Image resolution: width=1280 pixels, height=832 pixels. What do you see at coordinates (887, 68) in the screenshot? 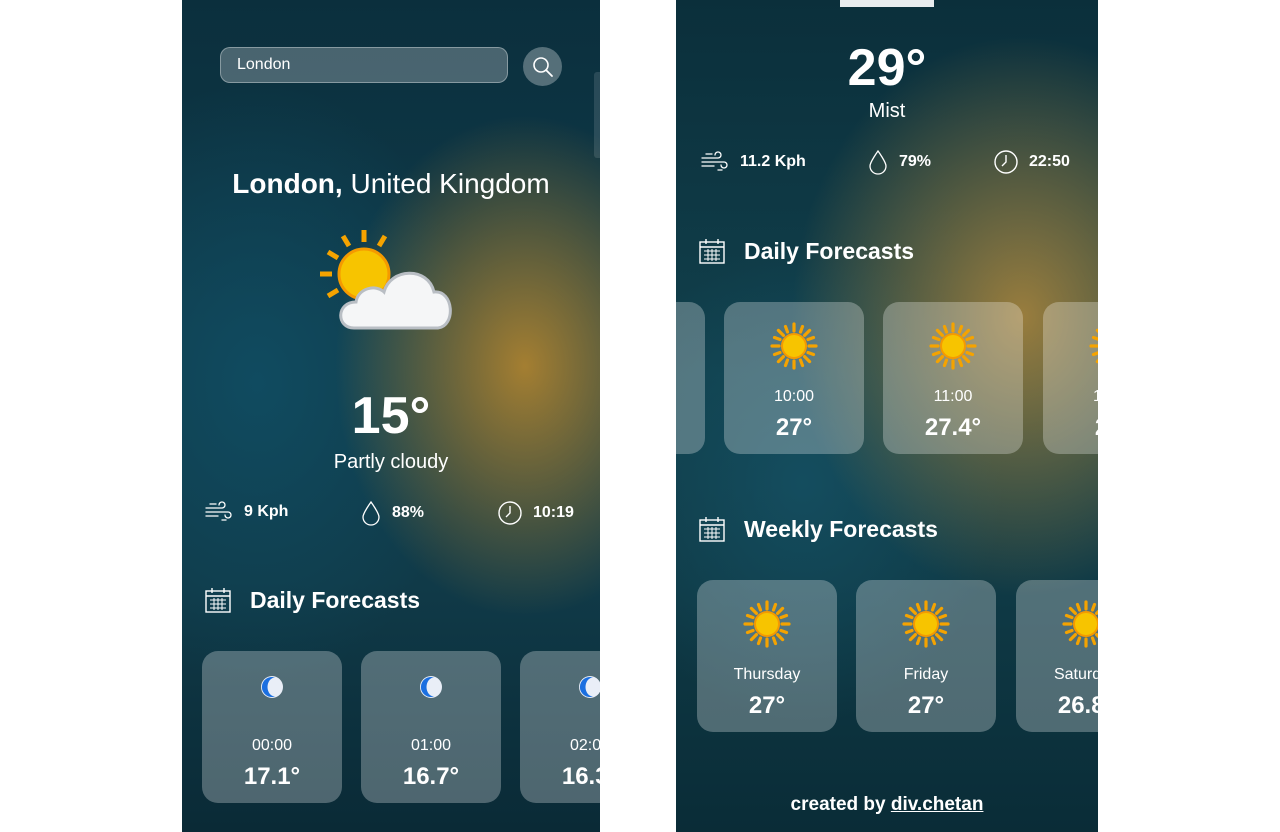
I see `current-temp: 29°` at bounding box center [887, 68].